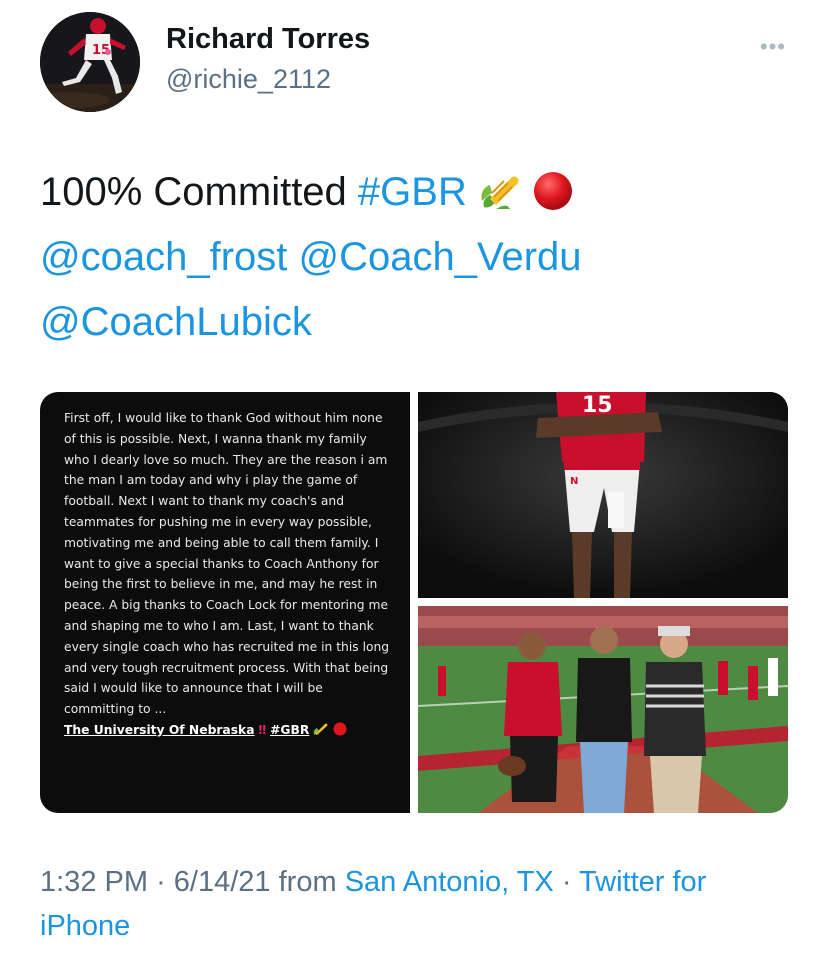  Describe the element at coordinates (262, 729) in the screenshot. I see `double-exclamation-icon: ‼` at that location.